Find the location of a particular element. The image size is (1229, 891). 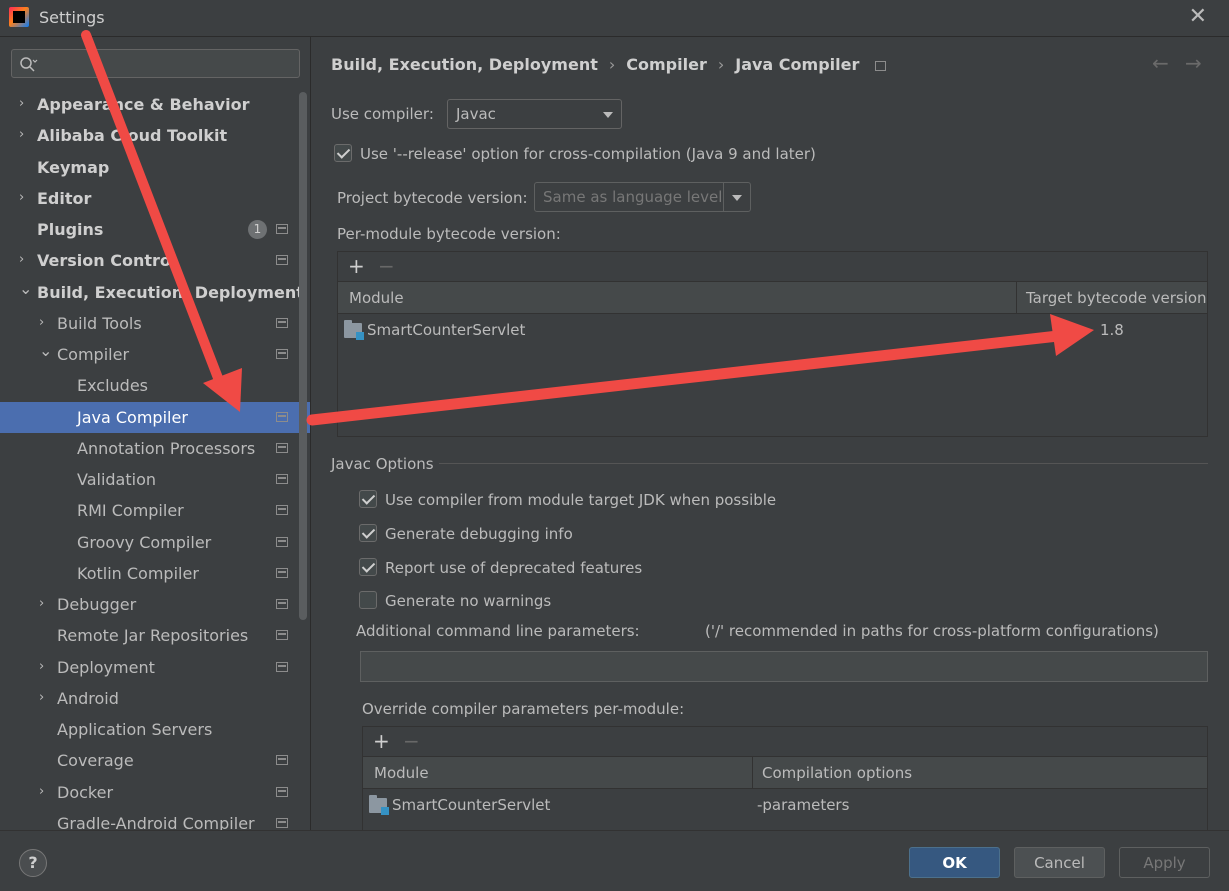

sidebar-item-docker: › Docker is located at coordinates (148, 792).